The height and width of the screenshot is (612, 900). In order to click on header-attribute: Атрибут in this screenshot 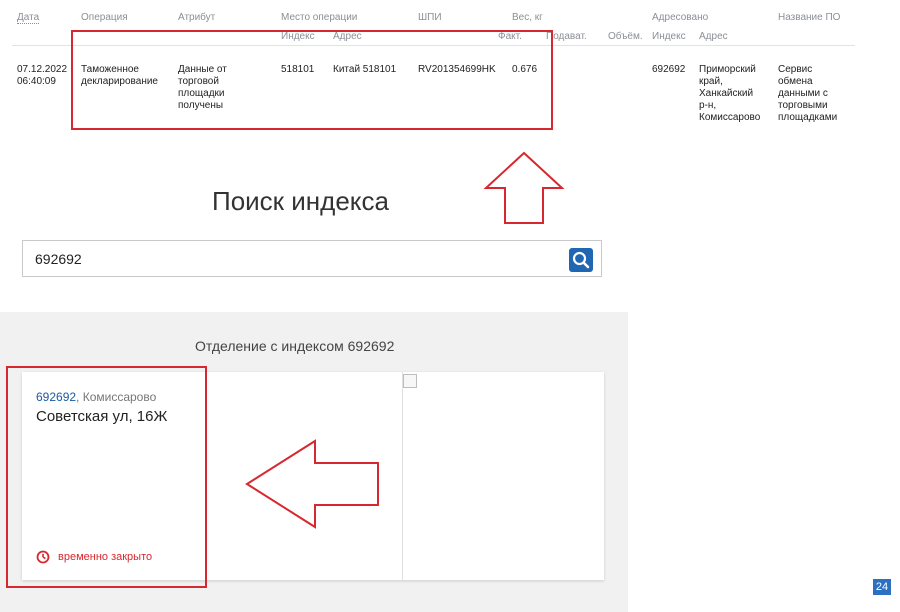, I will do `click(197, 17)`.